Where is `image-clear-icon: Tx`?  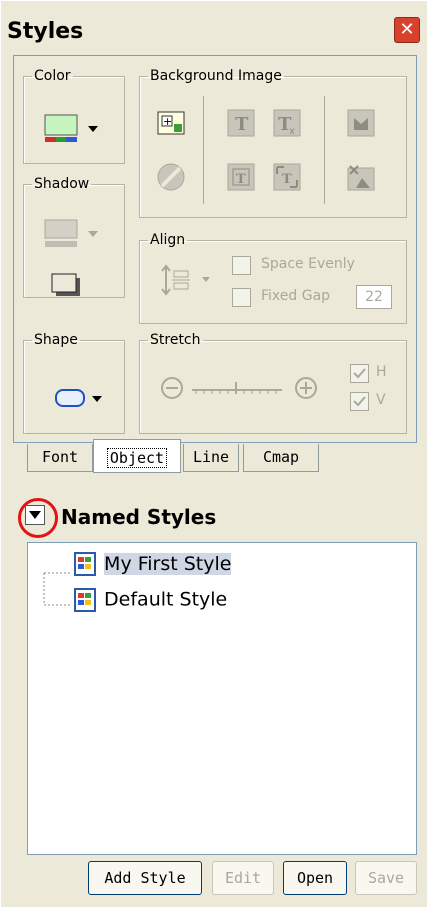 image-clear-icon: Tx is located at coordinates (287, 125).